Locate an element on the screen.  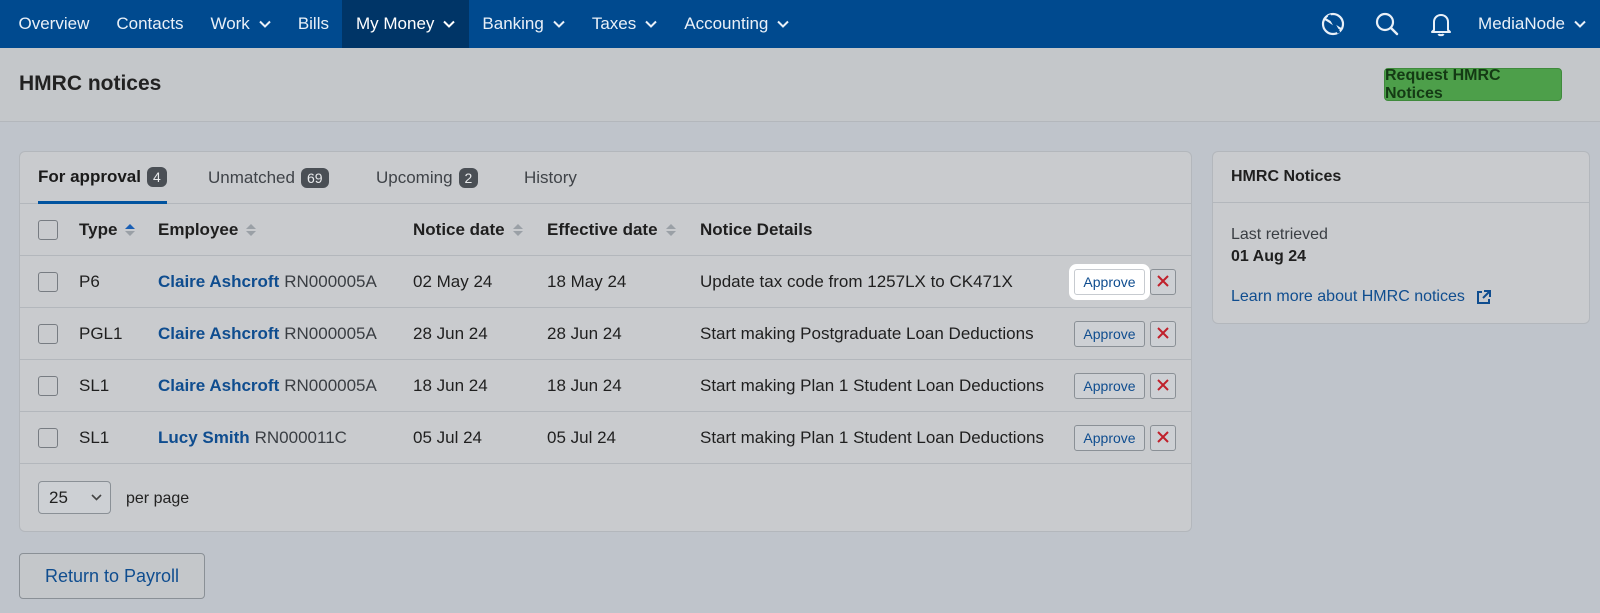
nav-item-accounting: Accounting is located at coordinates (737, 24).